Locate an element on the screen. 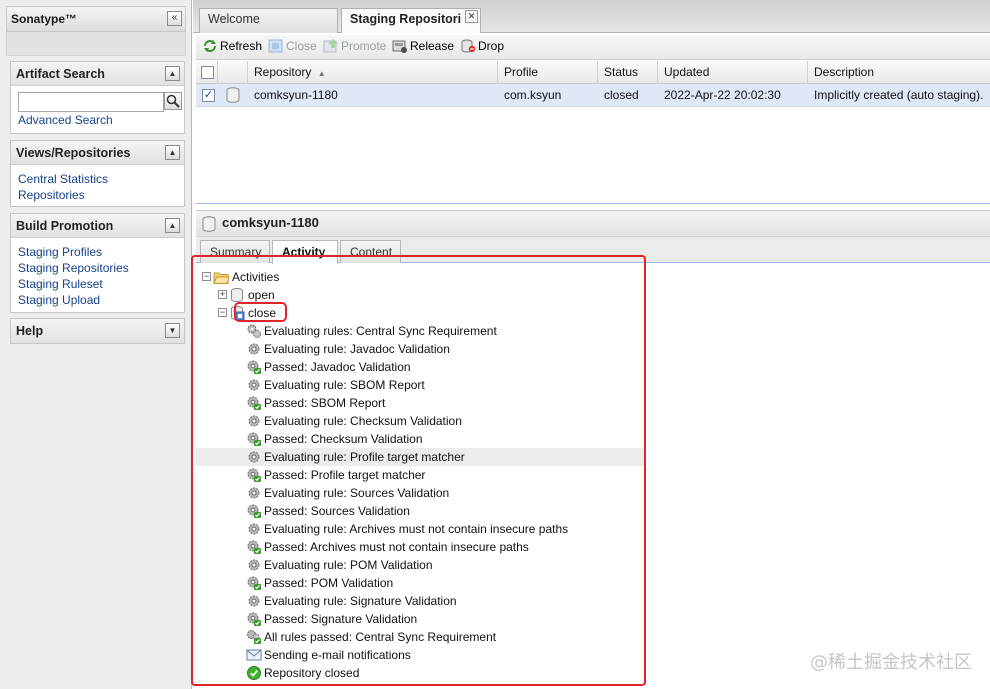  column-header-profile: Profile is located at coordinates (548, 72).